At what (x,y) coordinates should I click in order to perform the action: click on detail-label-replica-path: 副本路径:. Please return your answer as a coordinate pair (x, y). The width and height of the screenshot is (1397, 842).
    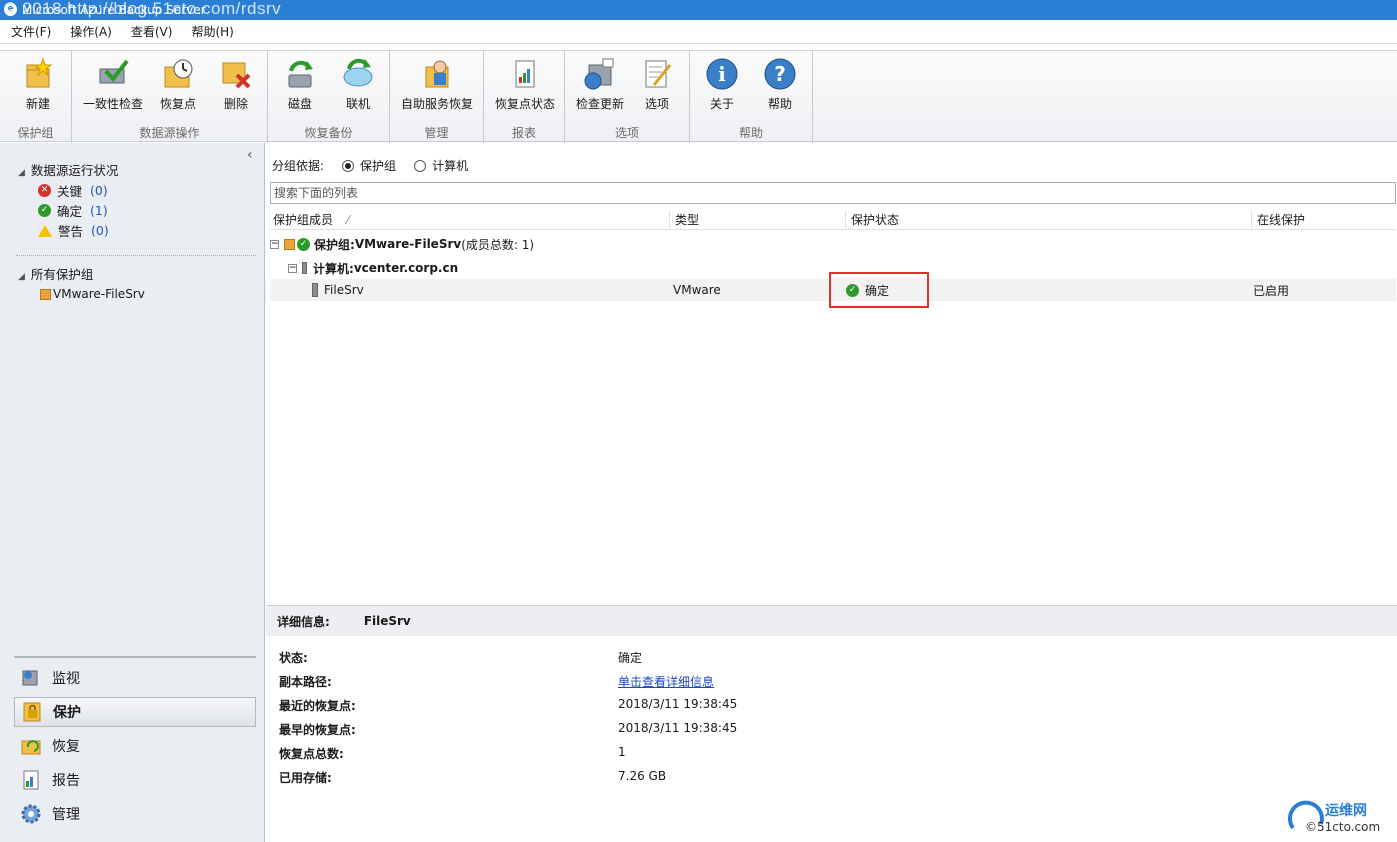
    Looking at the image, I should click on (305, 682).